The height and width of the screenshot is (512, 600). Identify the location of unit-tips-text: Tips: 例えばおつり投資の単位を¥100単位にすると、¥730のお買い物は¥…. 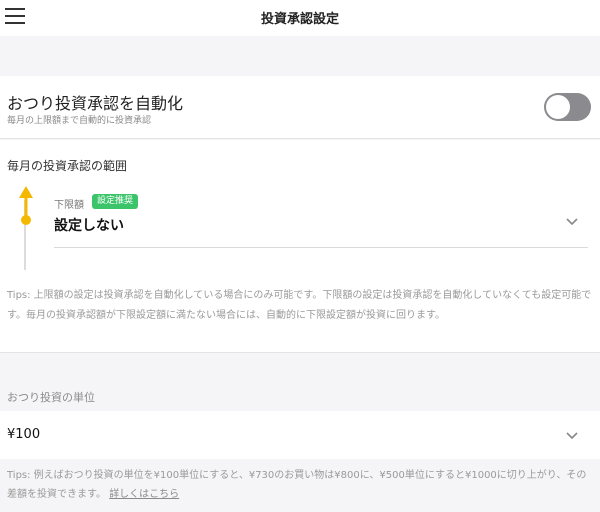
(297, 485).